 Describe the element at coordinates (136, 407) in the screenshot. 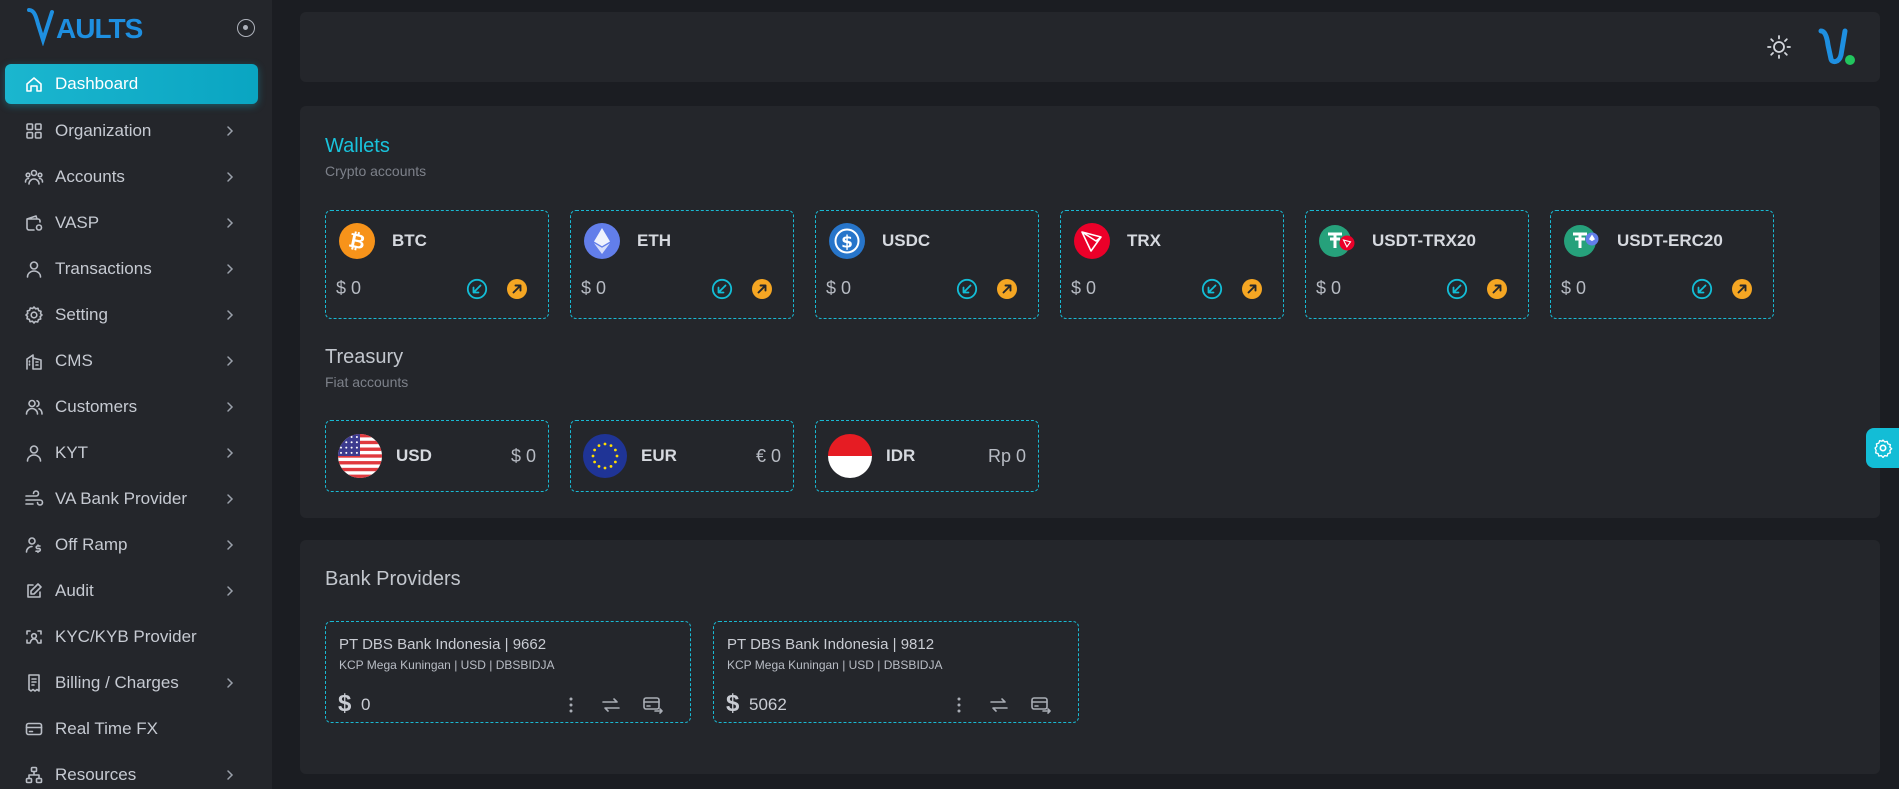

I see `sidebar-item-customers: Customers` at that location.